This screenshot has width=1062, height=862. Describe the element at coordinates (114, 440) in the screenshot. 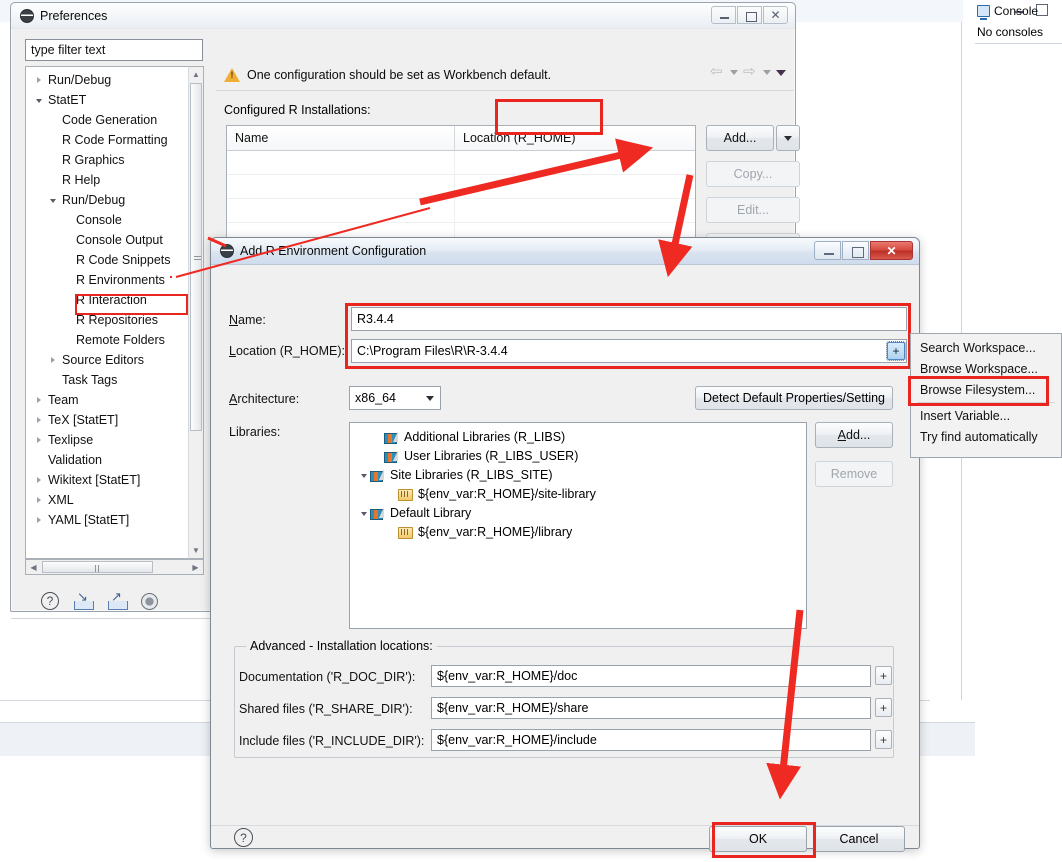

I see `sidebar-item-texlipse: Texlipse` at that location.